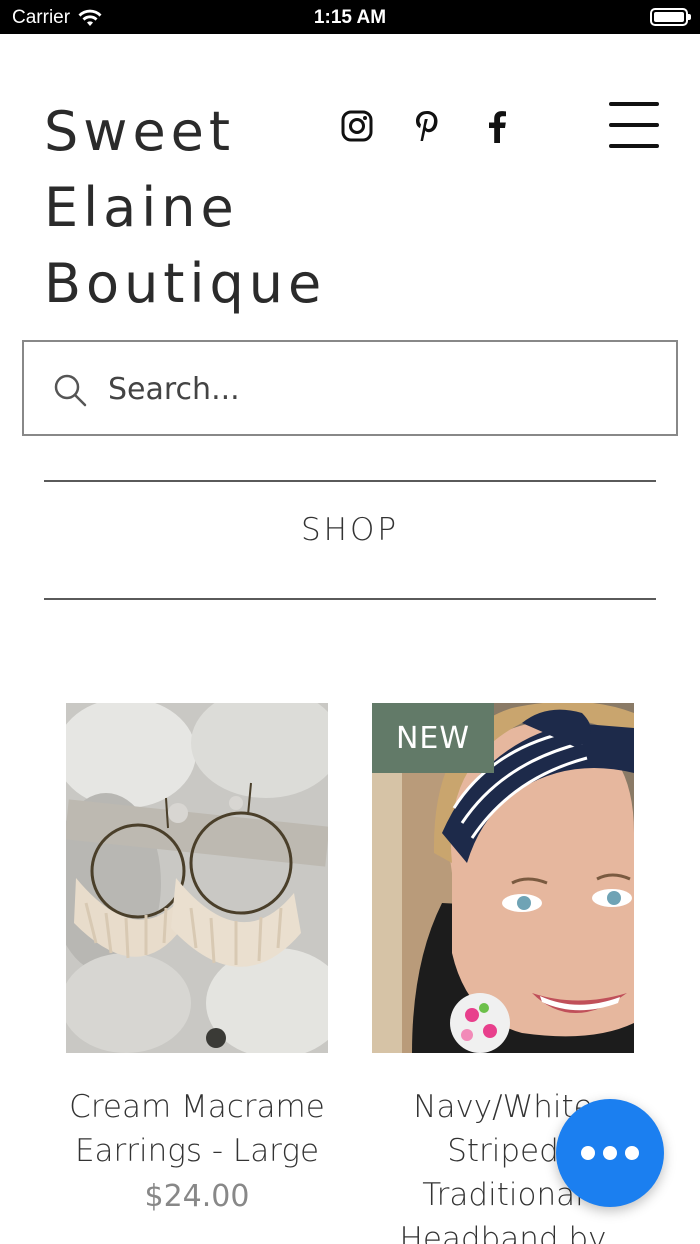 The height and width of the screenshot is (1244, 700). What do you see at coordinates (350, 530) in the screenshot?
I see `shop-link: SHOP` at bounding box center [350, 530].